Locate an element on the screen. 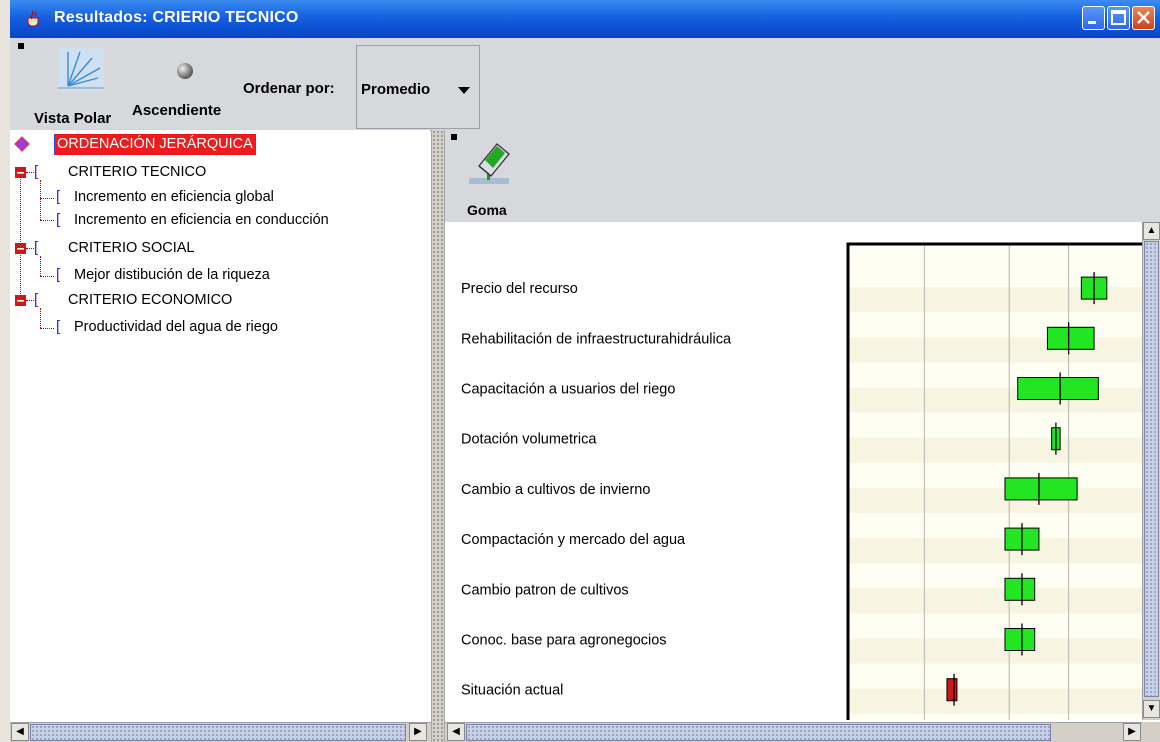 The height and width of the screenshot is (742, 1160). chart-vertical-scrollbar: ▲ ▼ is located at coordinates (1151, 471).